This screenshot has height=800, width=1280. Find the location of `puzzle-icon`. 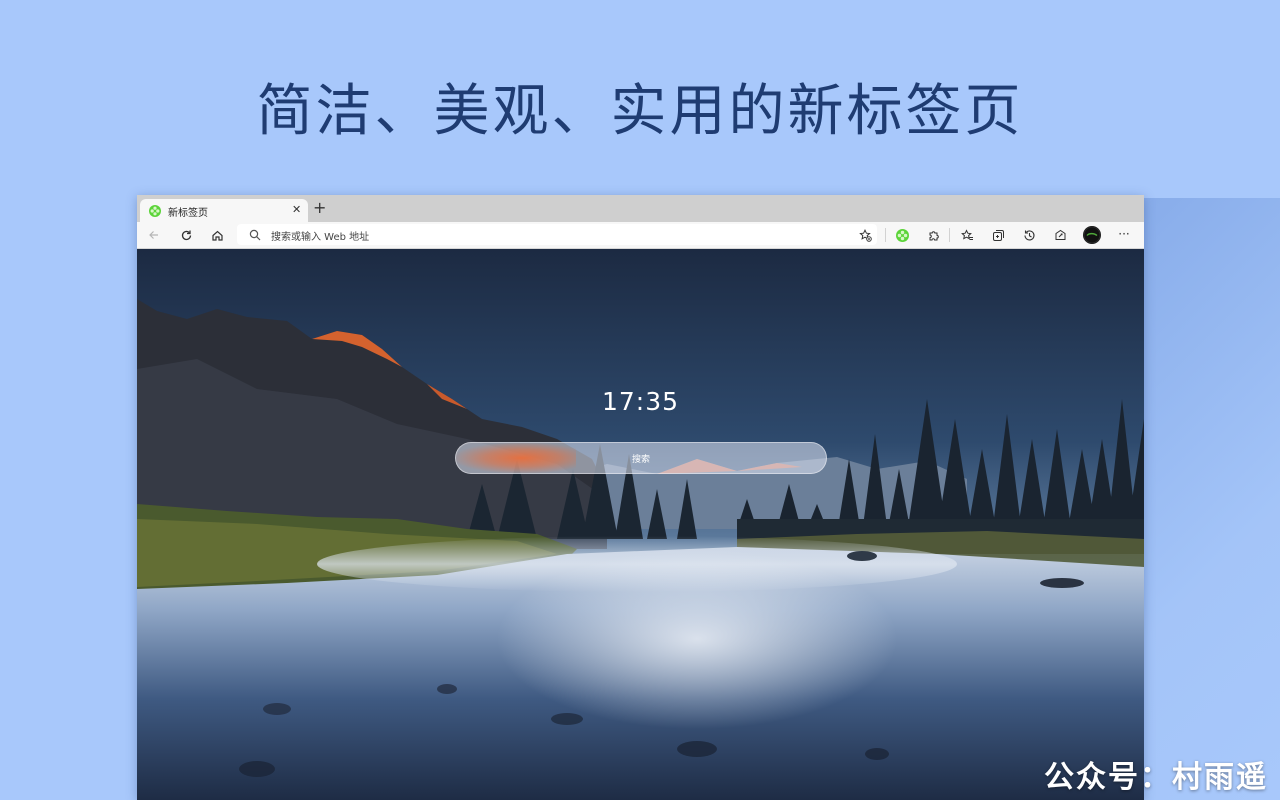

puzzle-icon is located at coordinates (933, 235).